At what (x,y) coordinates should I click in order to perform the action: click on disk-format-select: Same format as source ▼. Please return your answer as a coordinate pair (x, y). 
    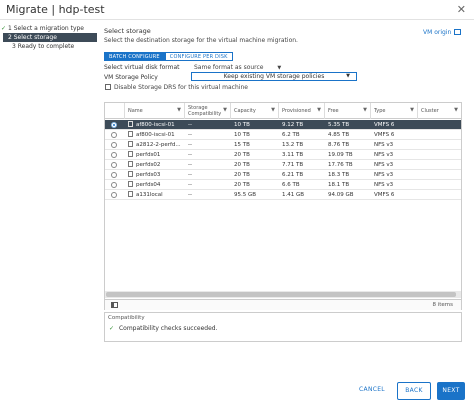
    Looking at the image, I should click on (237, 67).